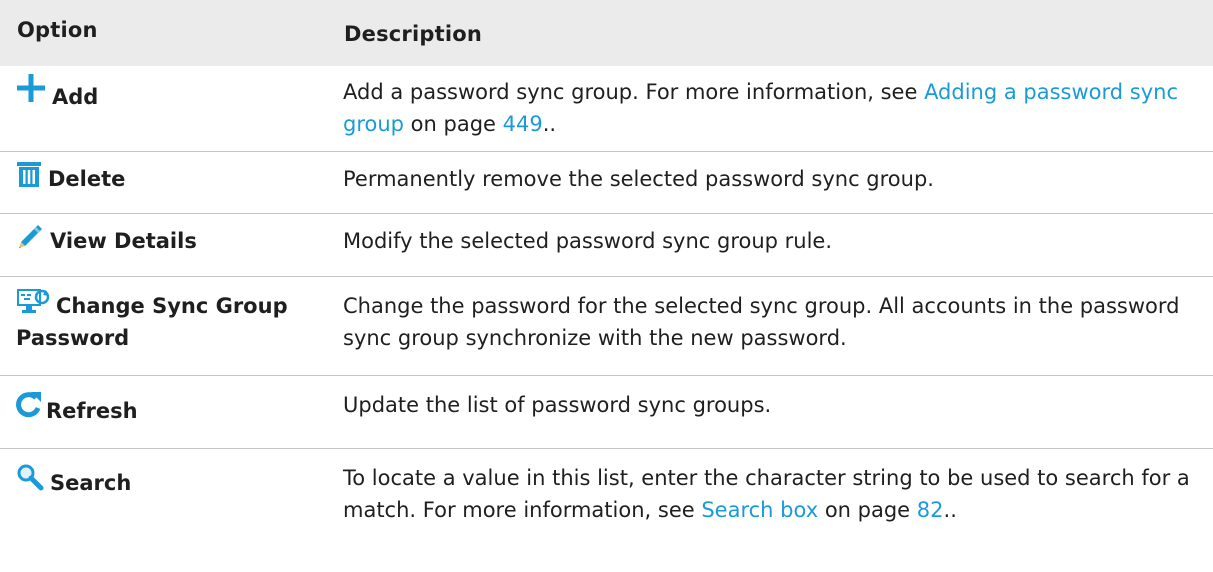 The width and height of the screenshot is (1213, 572). I want to click on option-cell: Refresh, so click(171, 409).